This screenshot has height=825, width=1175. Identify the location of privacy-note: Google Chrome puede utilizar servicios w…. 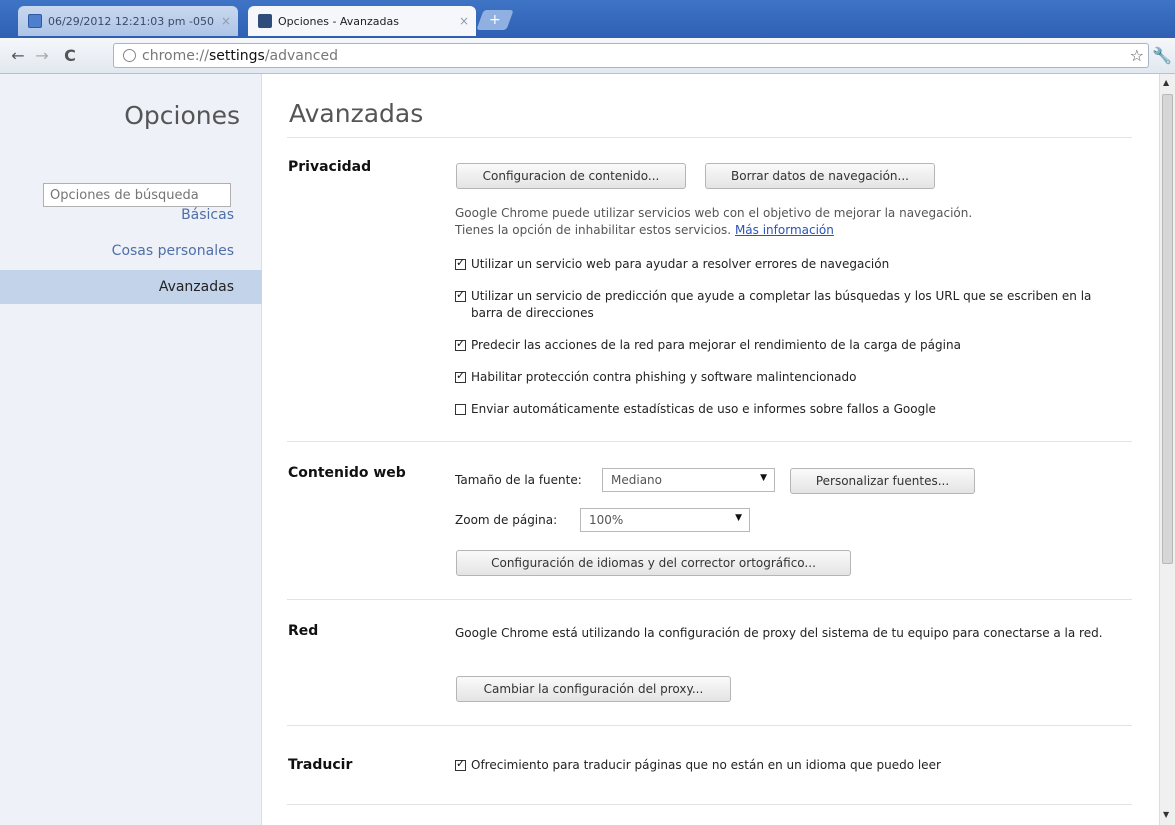
(714, 221).